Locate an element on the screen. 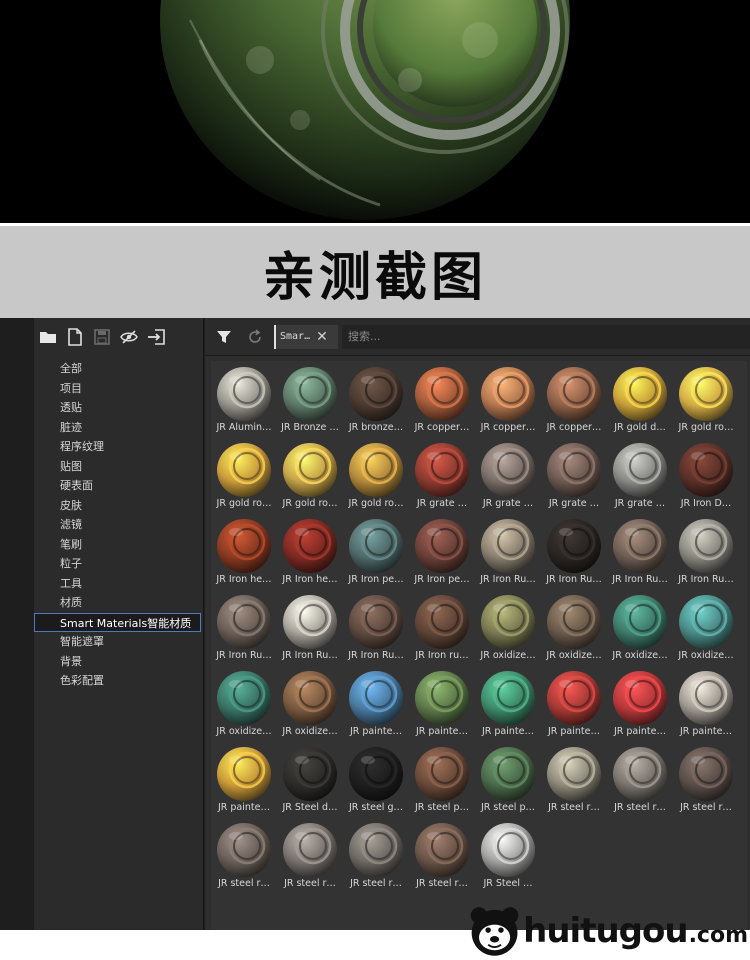  category-item: 硬表面 is located at coordinates (118, 486).